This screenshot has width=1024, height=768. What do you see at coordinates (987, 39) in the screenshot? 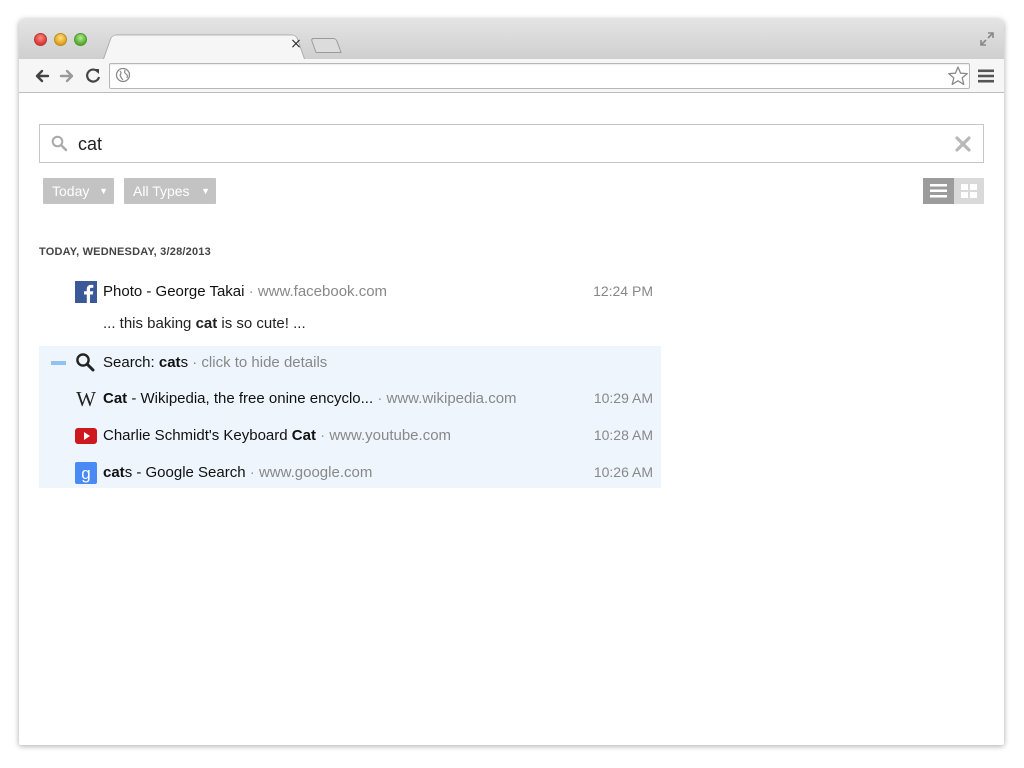
I see `fullscreen-icon` at bounding box center [987, 39].